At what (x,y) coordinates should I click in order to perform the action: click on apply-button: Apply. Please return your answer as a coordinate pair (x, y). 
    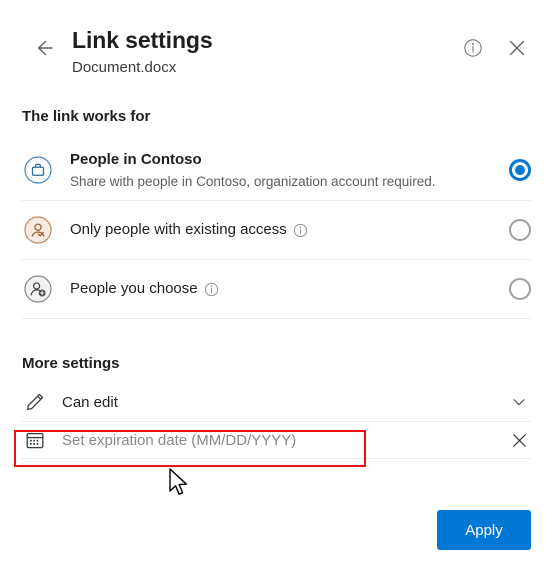
    Looking at the image, I should click on (484, 530).